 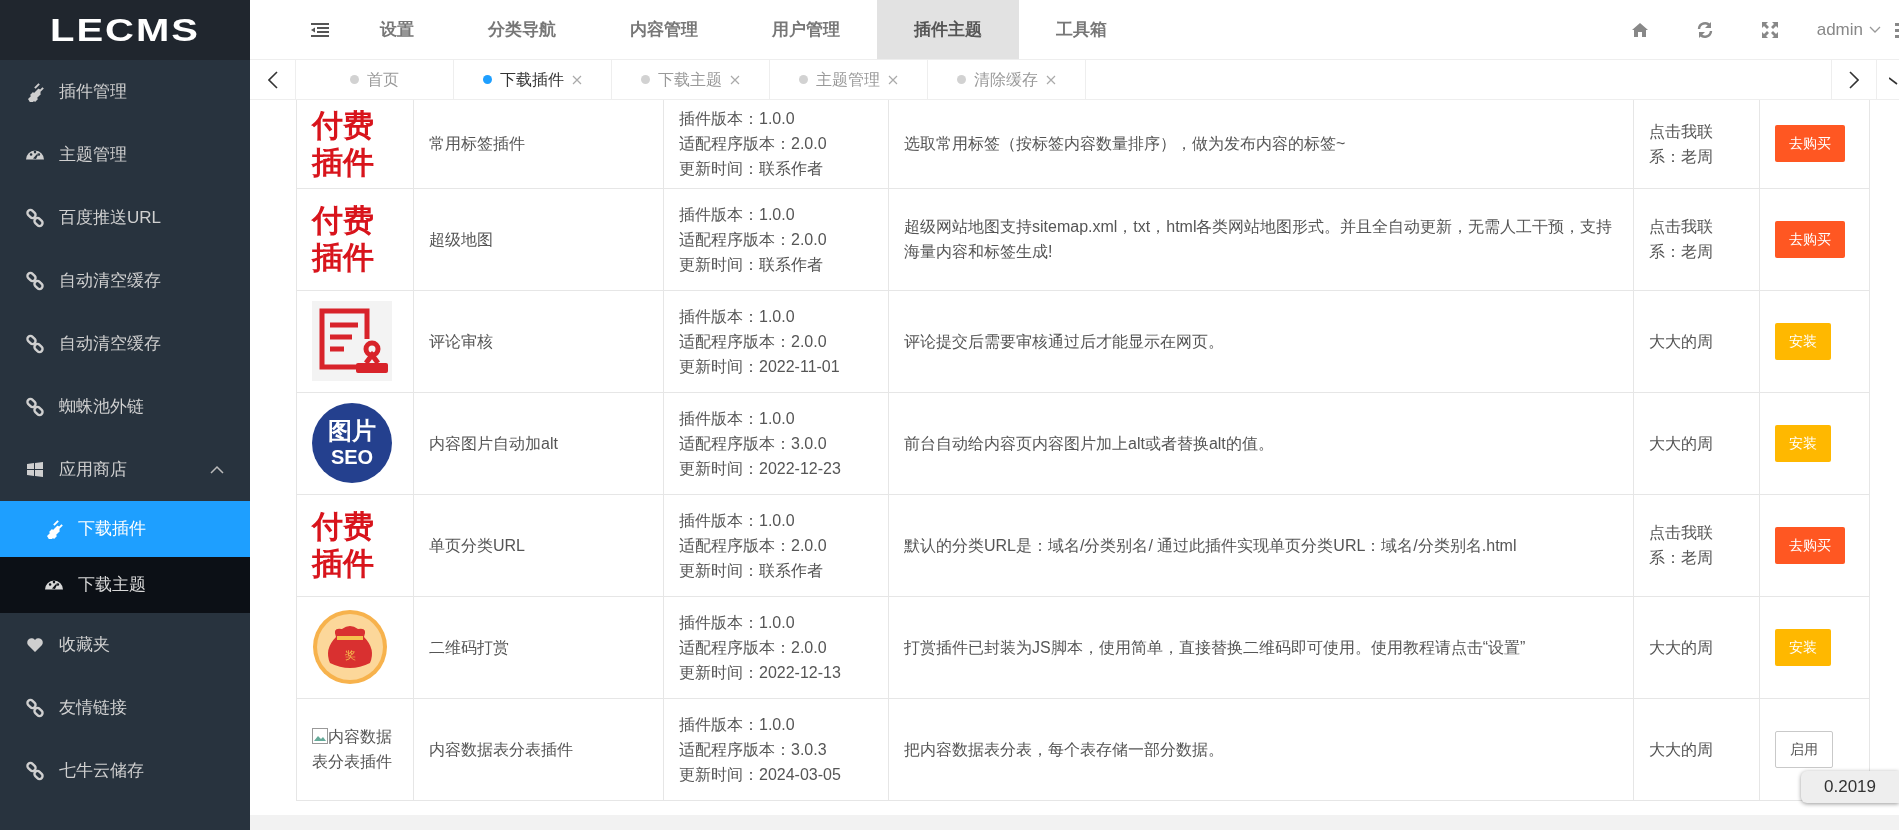 What do you see at coordinates (1897, 29) in the screenshot?
I see `more-icon` at bounding box center [1897, 29].